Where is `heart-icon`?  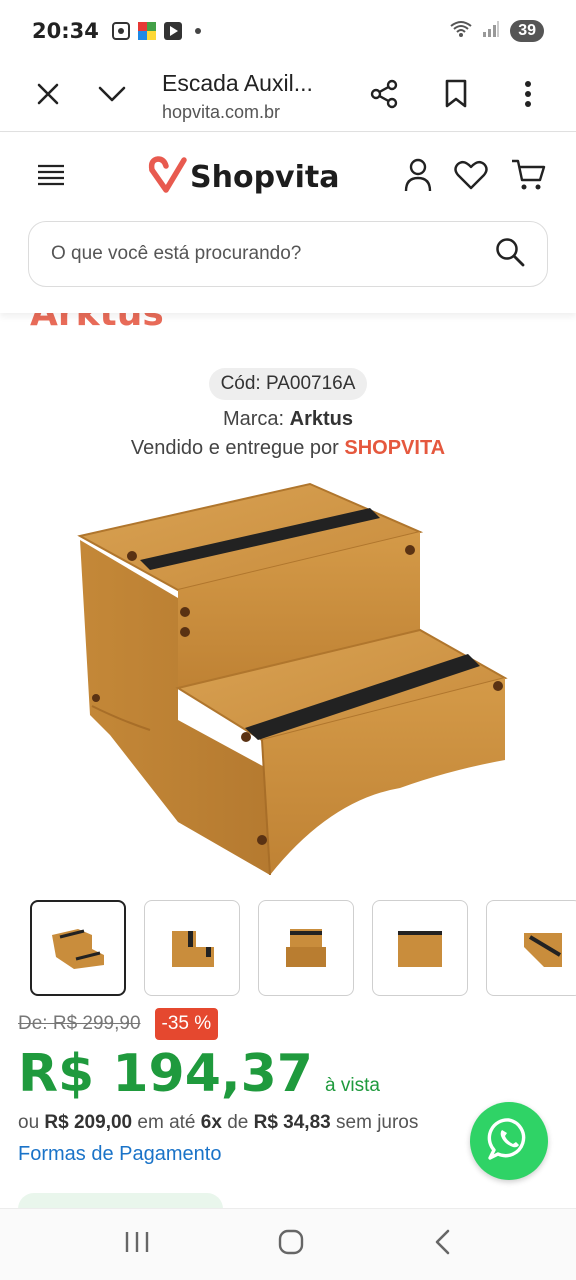
heart-icon is located at coordinates (471, 177).